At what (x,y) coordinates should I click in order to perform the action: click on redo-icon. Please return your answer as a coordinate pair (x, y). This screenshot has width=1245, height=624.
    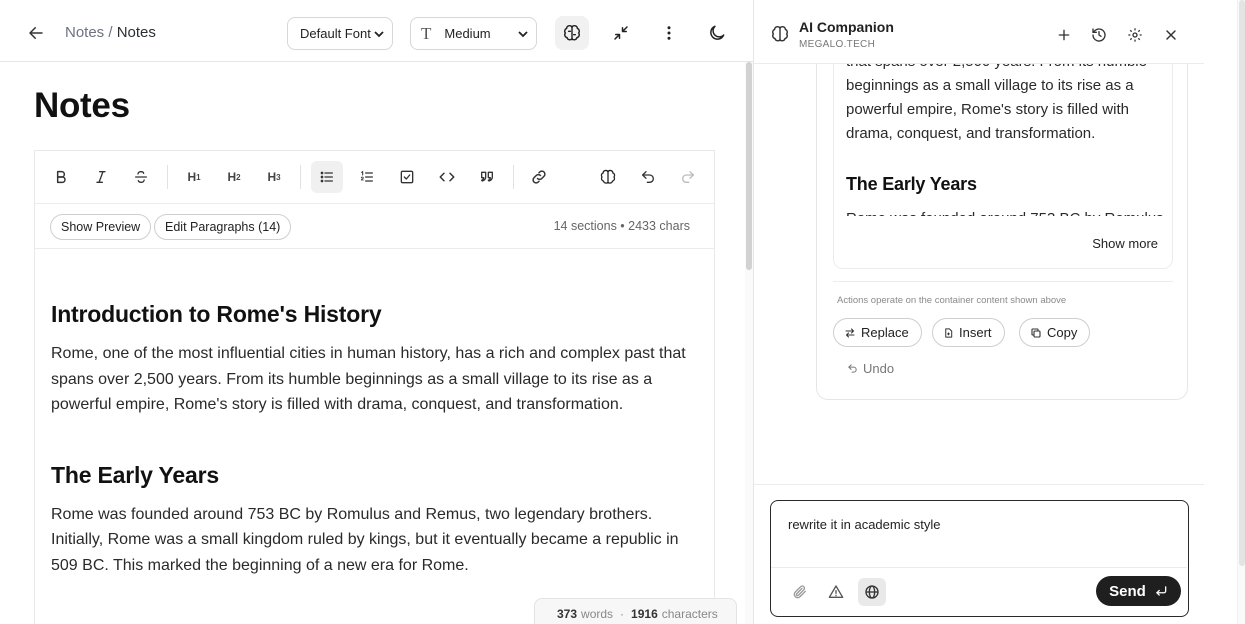
    Looking at the image, I should click on (688, 177).